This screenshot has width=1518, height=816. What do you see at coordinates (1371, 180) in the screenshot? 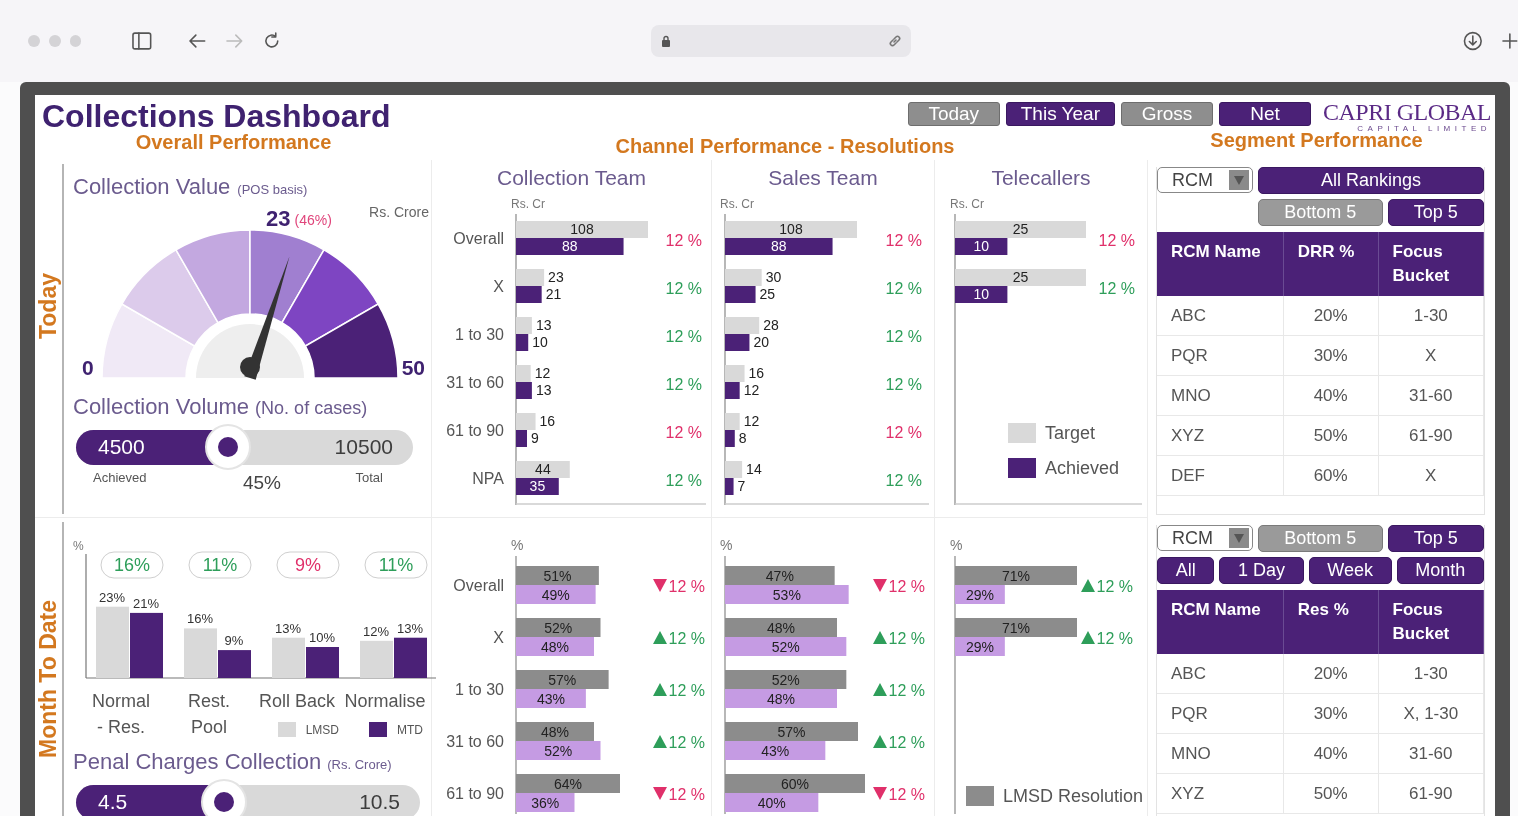
I see `filter-button: All Rankings` at bounding box center [1371, 180].